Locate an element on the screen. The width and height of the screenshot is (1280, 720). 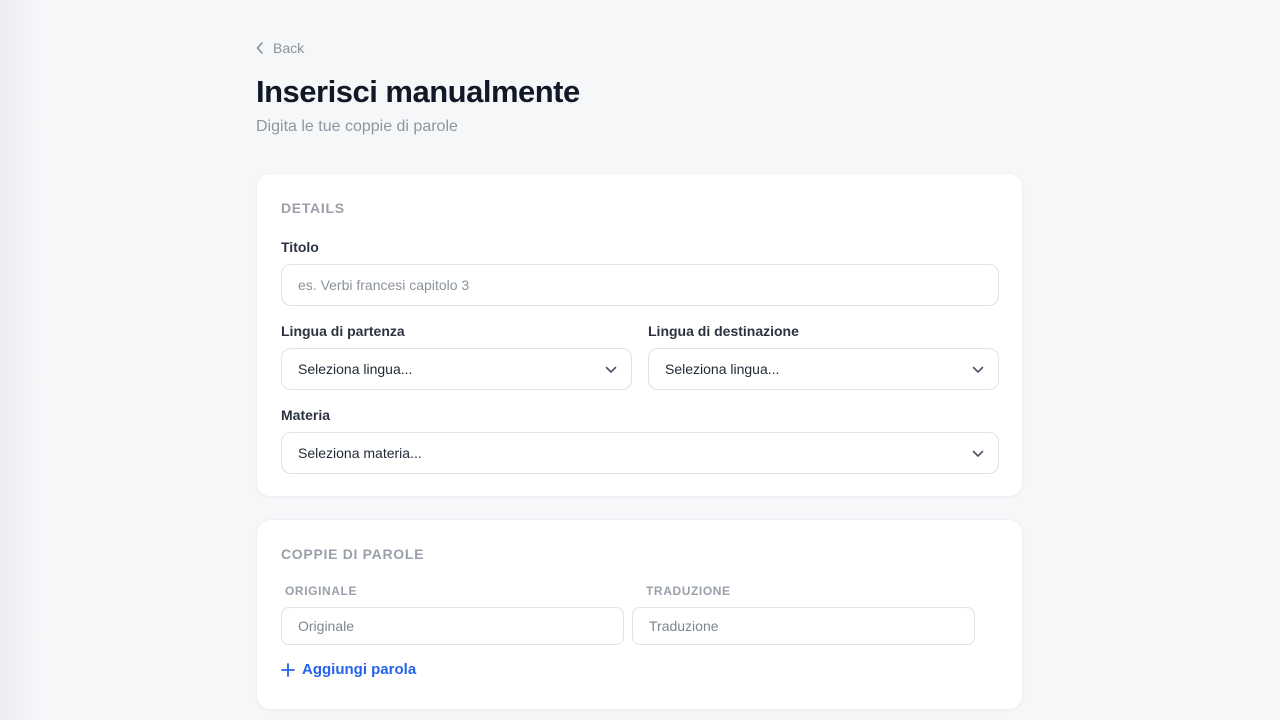
add-word-label: Aggiungi parola is located at coordinates (359, 669).